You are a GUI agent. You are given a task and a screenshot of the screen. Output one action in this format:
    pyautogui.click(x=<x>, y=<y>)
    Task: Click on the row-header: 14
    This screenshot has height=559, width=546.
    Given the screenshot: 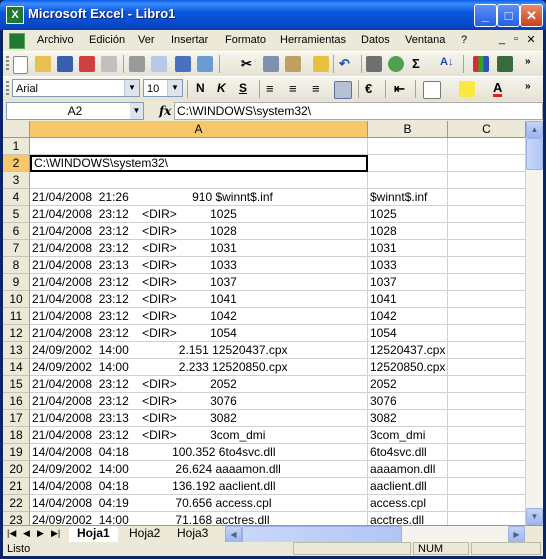 What is the action you would take?
    pyautogui.click(x=16, y=367)
    